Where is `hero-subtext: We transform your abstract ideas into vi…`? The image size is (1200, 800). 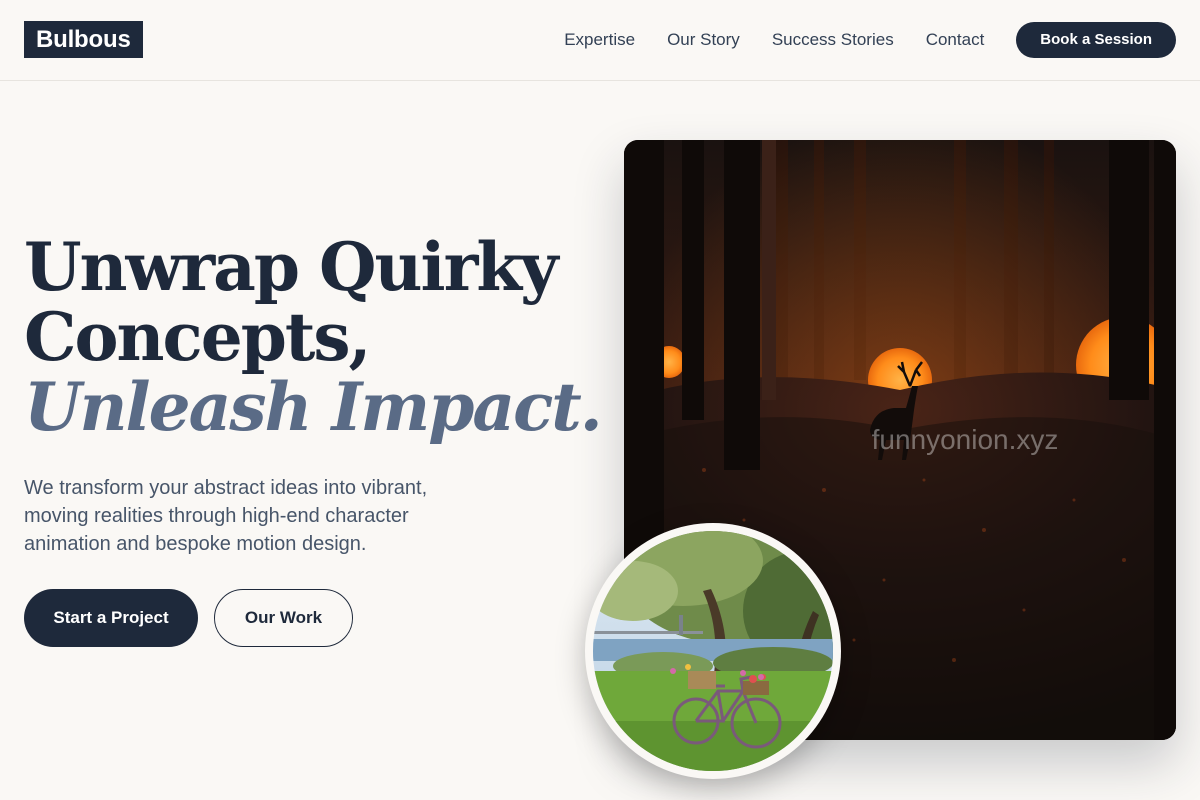
hero-subtext: We transform your abstract ideas into vi… is located at coordinates (226, 516).